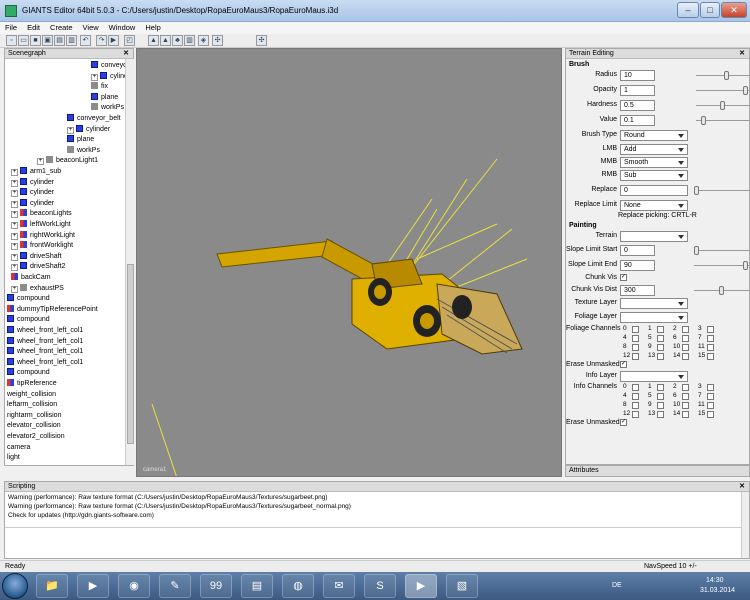 Image resolution: width=750 pixels, height=600 pixels. Describe the element at coordinates (41, 225) in the screenshot. I see `tree-node: + leftWorkLight` at that location.